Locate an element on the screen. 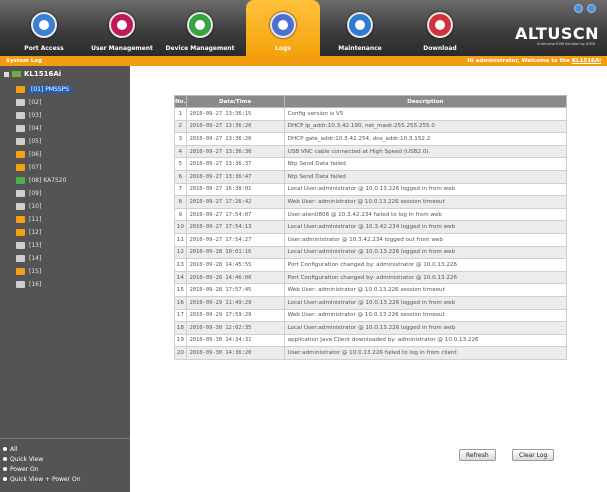 Image resolution: width=607 pixels, height=492 pixels. cell-no: 2 is located at coordinates (180, 126).